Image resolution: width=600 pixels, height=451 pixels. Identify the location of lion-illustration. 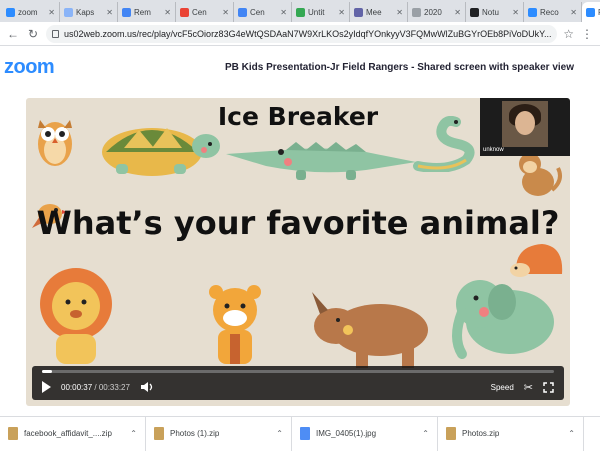
(76, 316).